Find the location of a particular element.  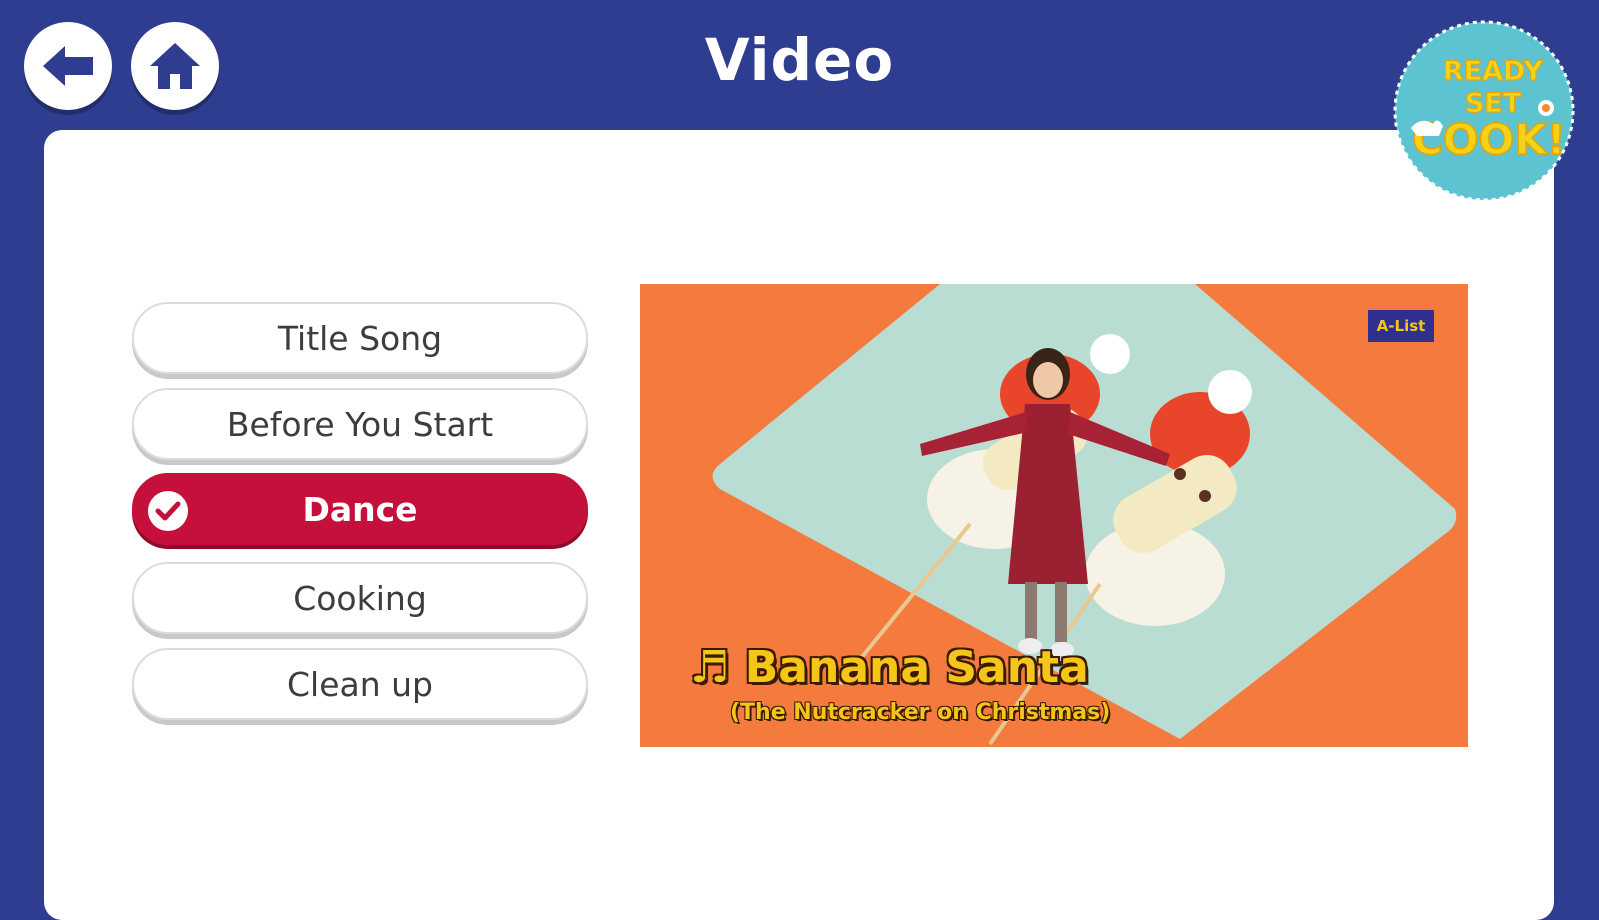

menu-item-before-you-start: Before You Start is located at coordinates (360, 424).